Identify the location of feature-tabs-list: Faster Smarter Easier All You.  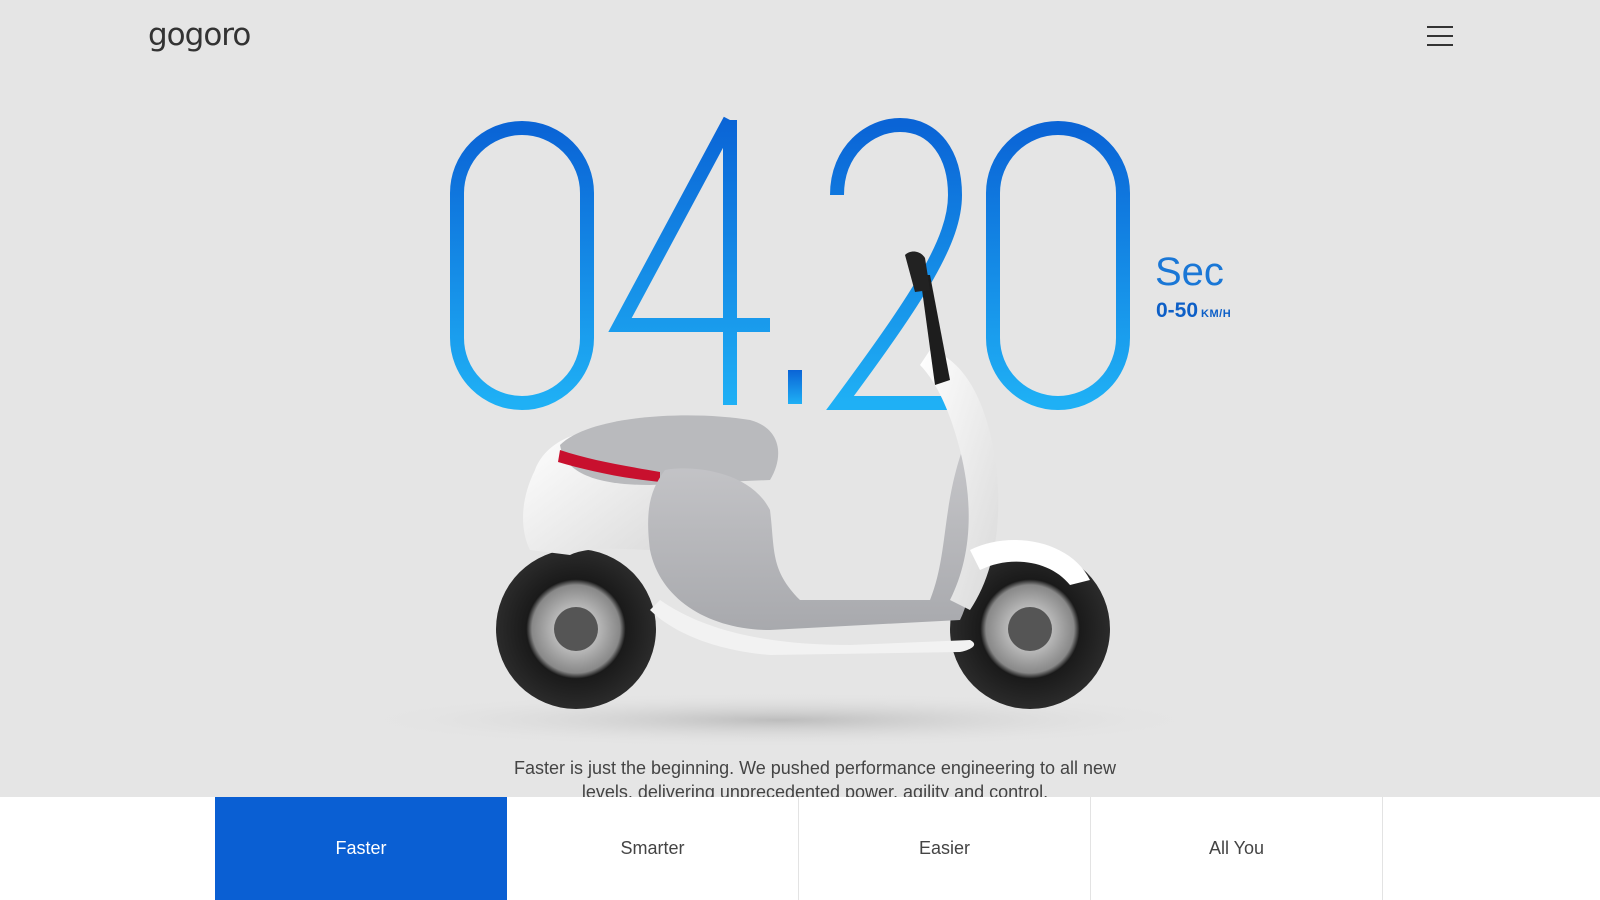
(799, 848).